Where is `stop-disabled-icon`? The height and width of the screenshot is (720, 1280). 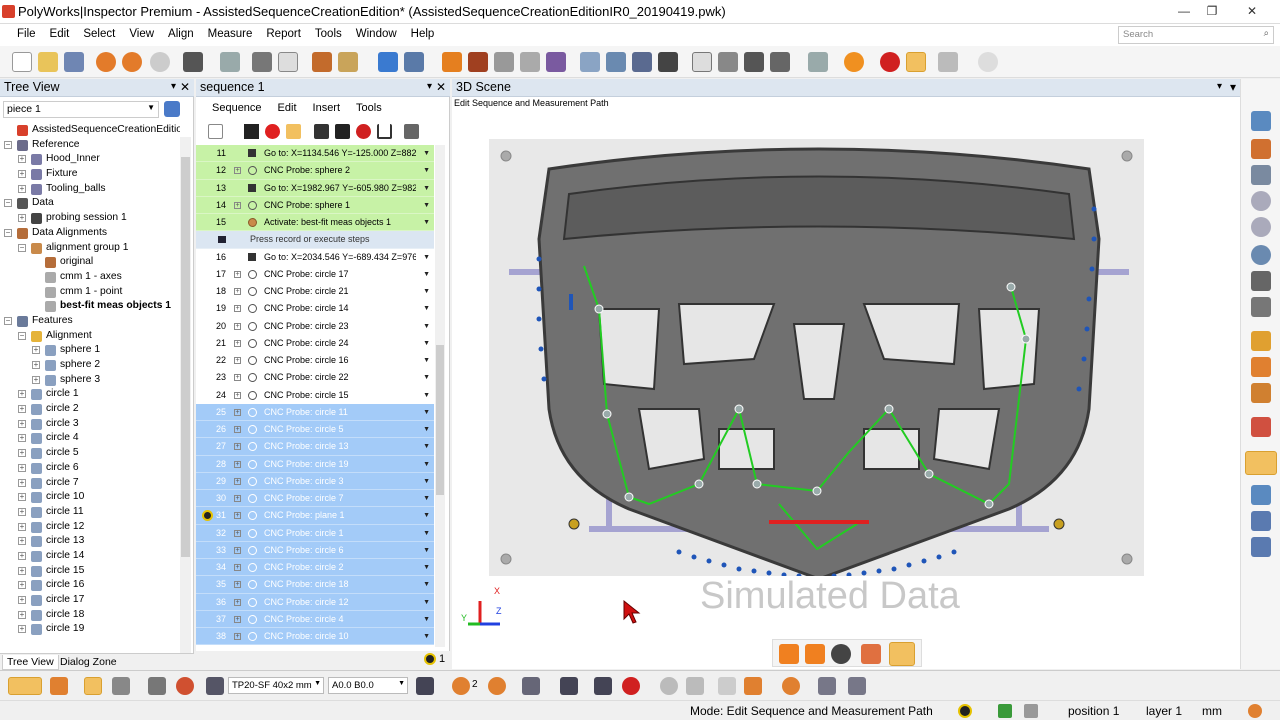 stop-disabled-icon is located at coordinates (695, 686).